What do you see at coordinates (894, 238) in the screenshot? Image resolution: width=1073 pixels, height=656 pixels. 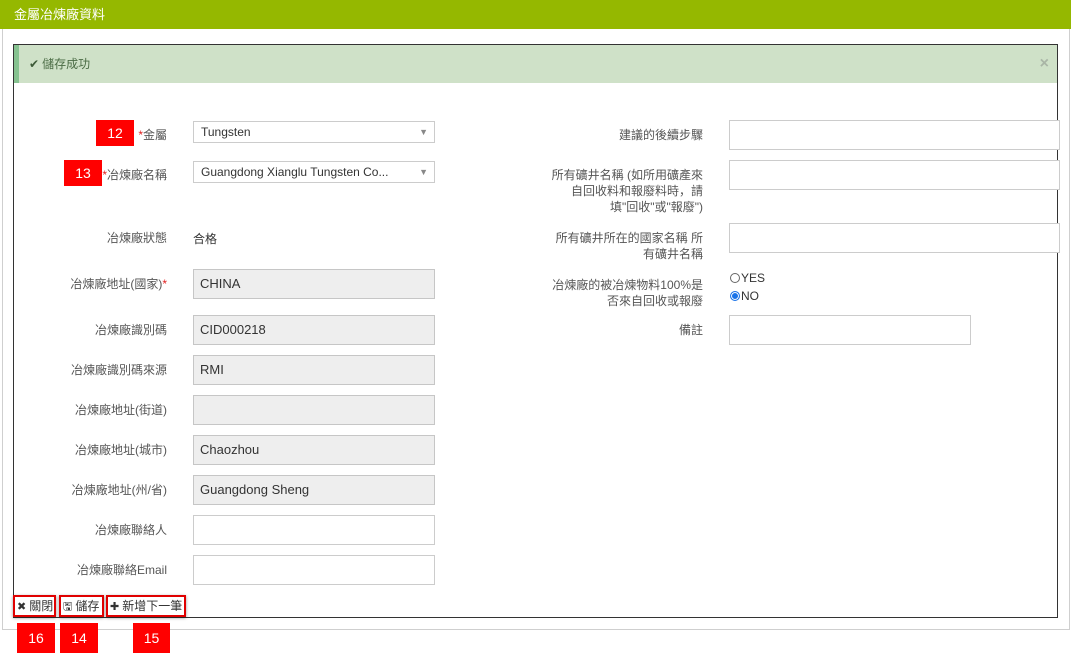 I see `mine-country-input` at bounding box center [894, 238].